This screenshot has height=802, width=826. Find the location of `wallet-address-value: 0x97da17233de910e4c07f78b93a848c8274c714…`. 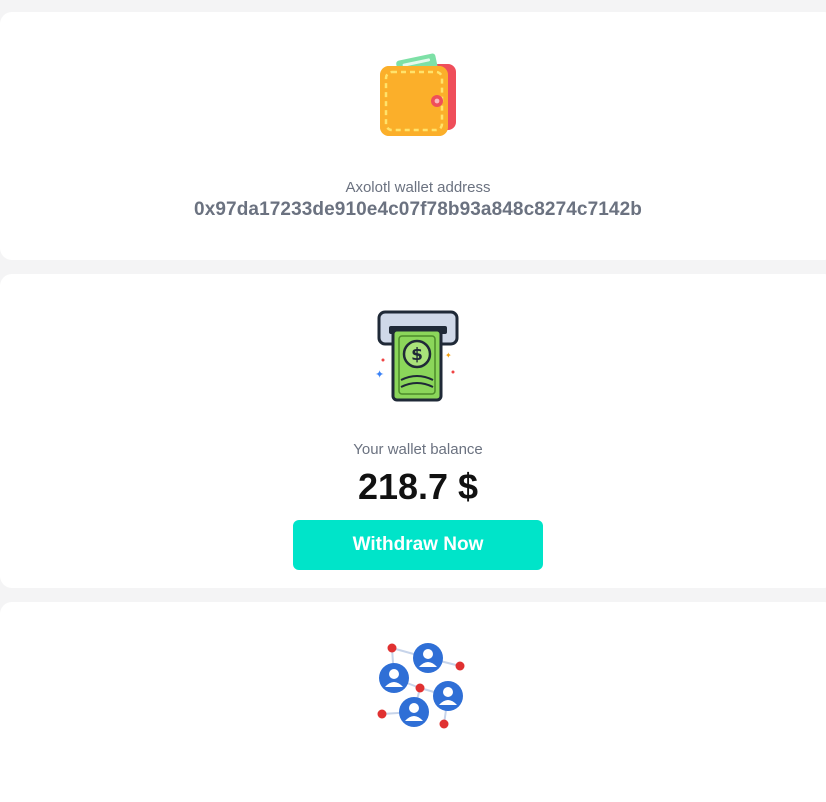

wallet-address-value: 0x97da17233de910e4c07f78b93a848c8274c714… is located at coordinates (418, 209).